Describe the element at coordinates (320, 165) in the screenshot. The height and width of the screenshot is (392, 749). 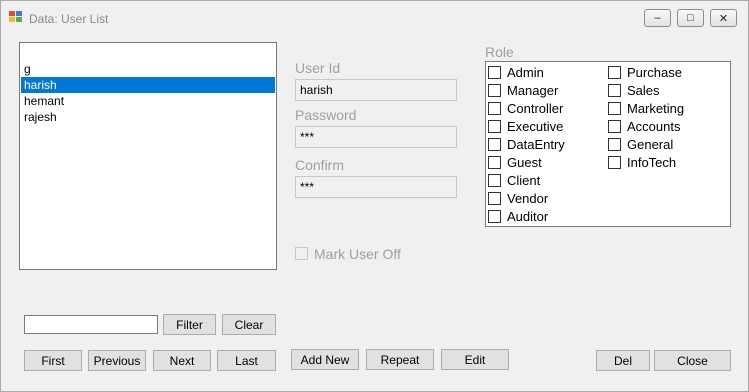
I see `confirm-label: Confirm` at that location.